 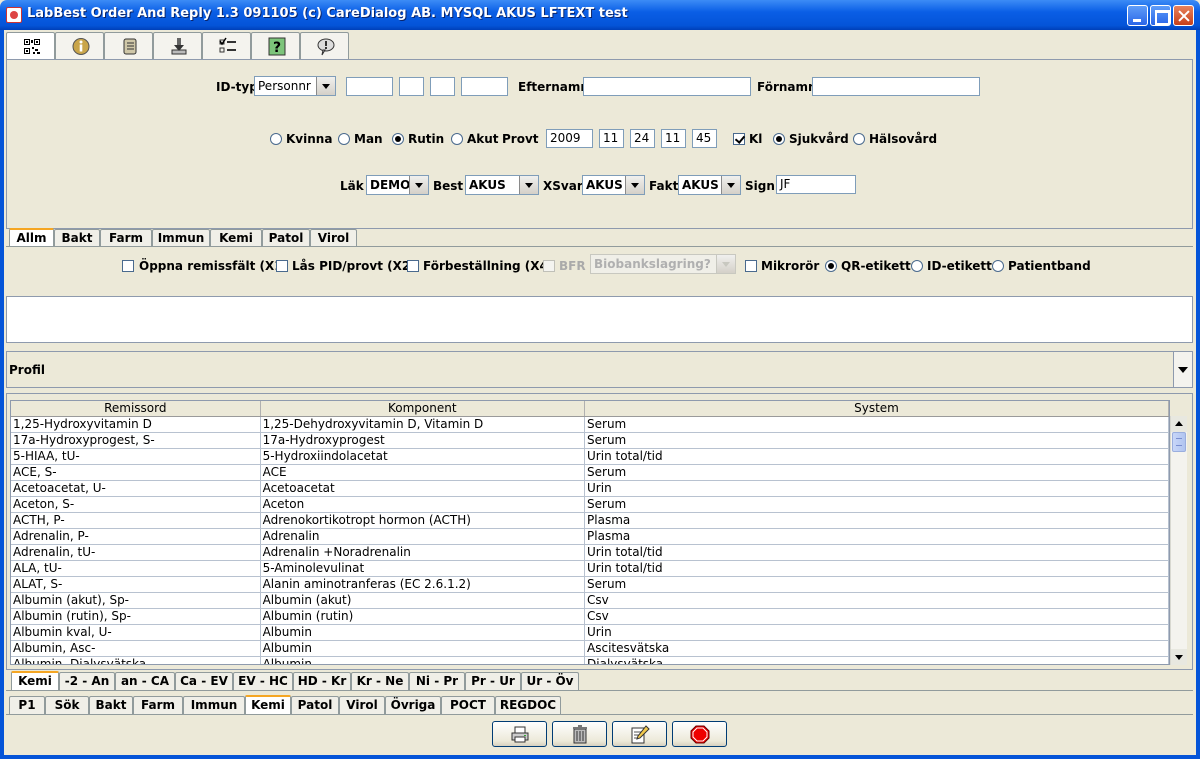 What do you see at coordinates (877, 408) in the screenshot?
I see `header-system: System` at bounding box center [877, 408].